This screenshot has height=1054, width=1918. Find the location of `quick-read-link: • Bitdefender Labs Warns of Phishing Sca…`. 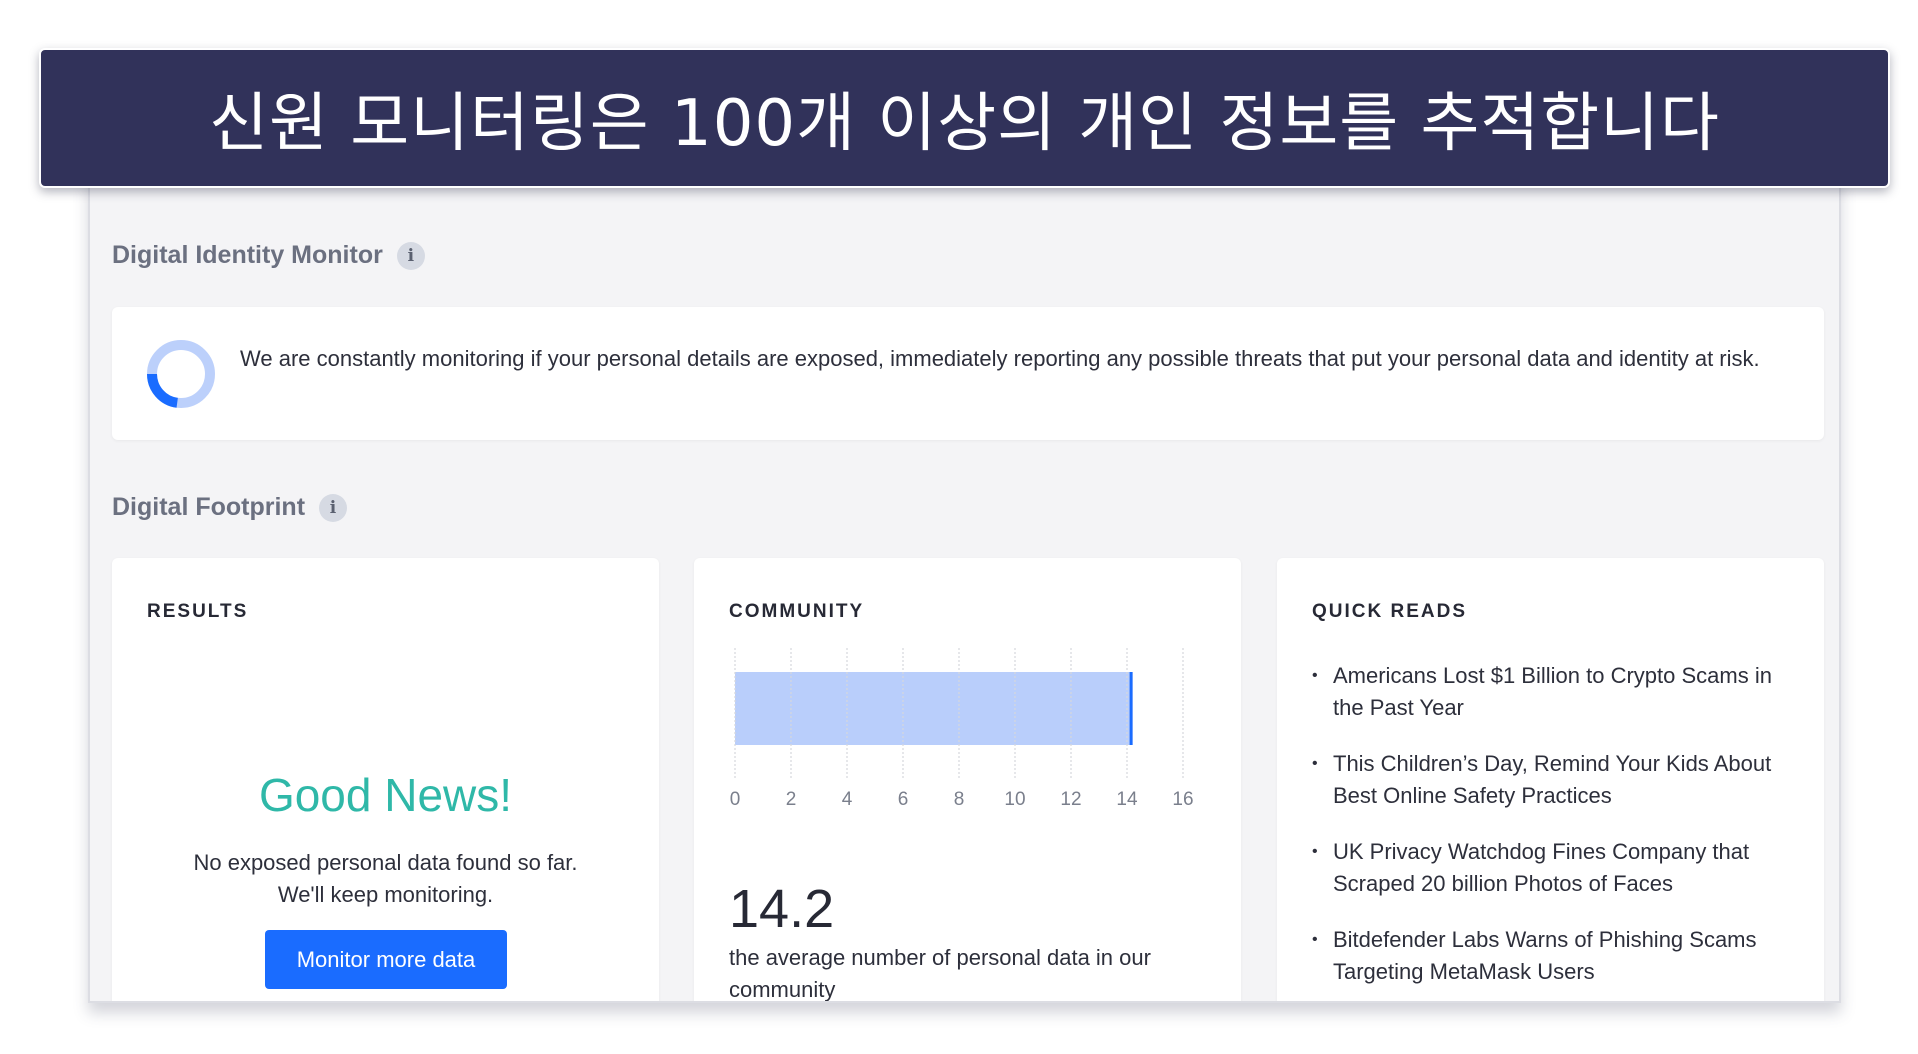

quick-read-link: • Bitdefender Labs Warns of Phishing Sca… is located at coordinates (1547, 956).